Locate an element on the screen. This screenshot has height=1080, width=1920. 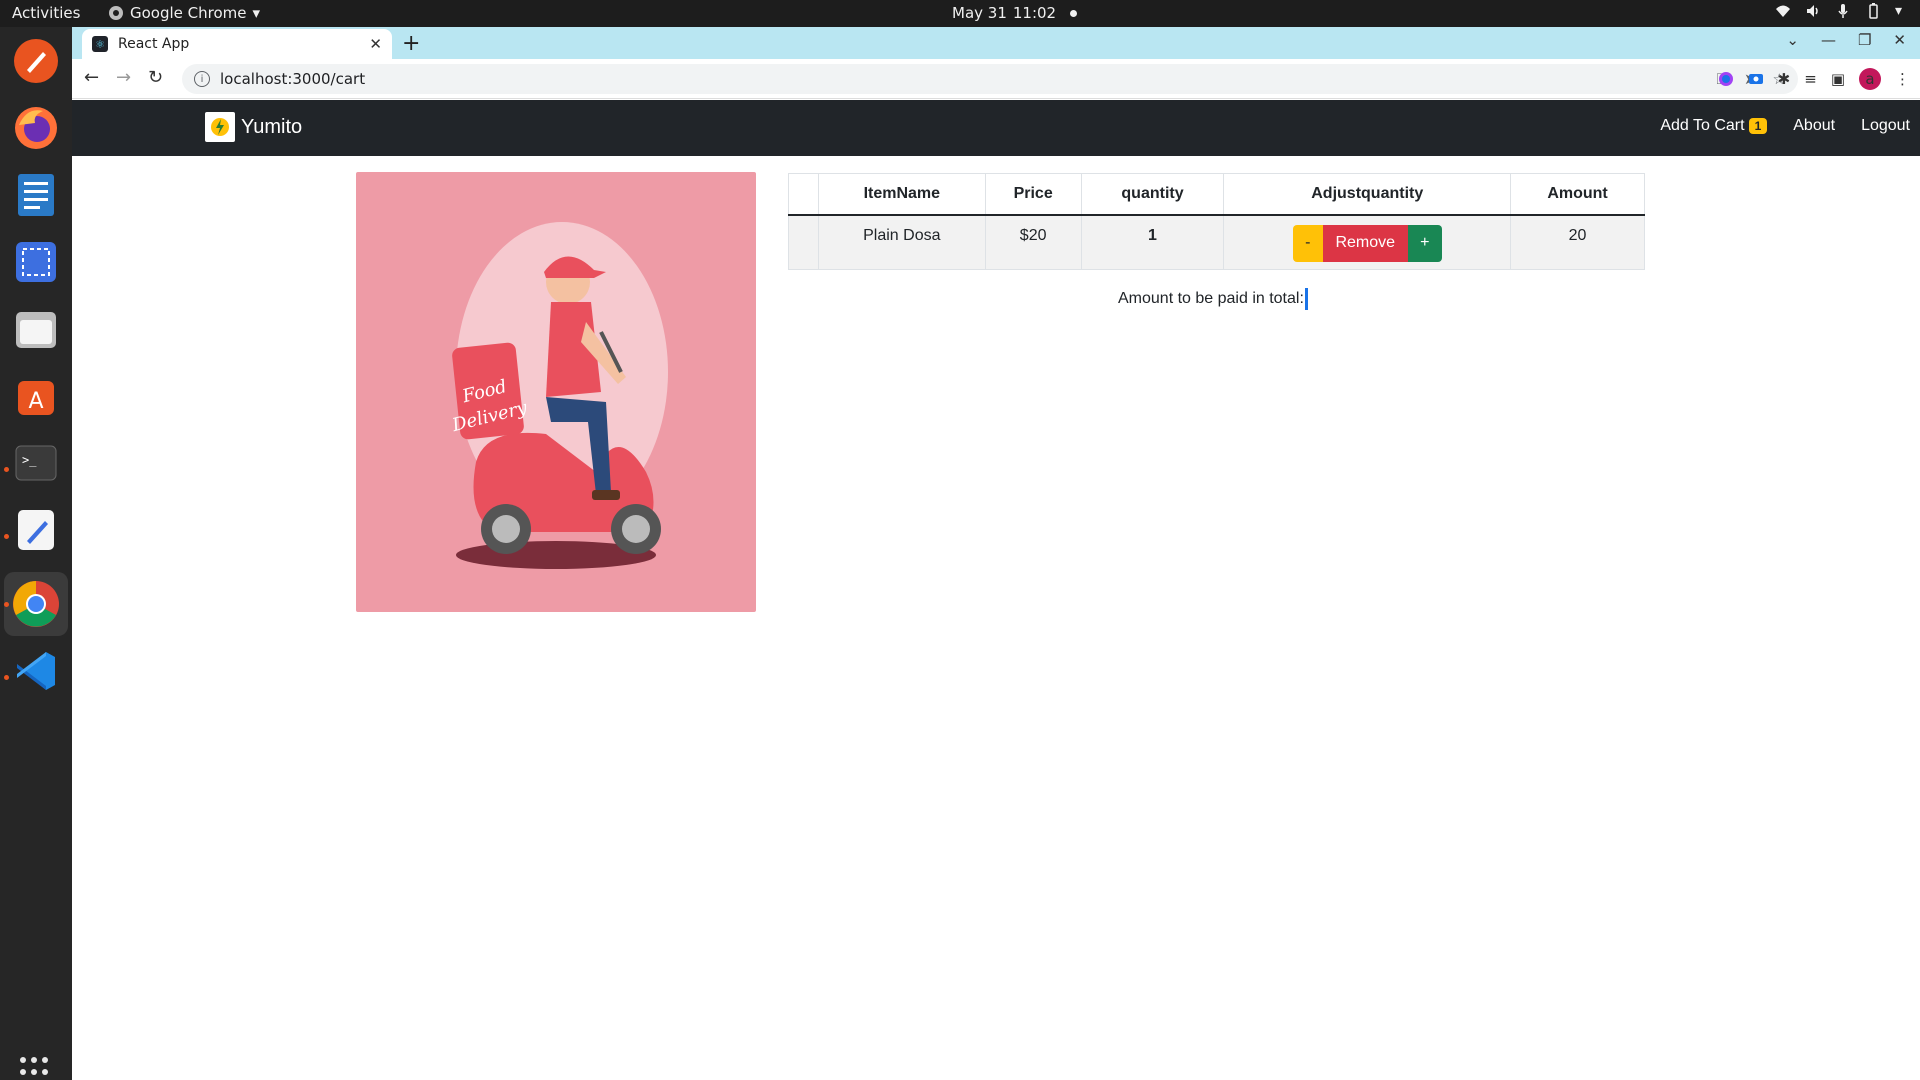
tab-title: React App is located at coordinates (154, 44).